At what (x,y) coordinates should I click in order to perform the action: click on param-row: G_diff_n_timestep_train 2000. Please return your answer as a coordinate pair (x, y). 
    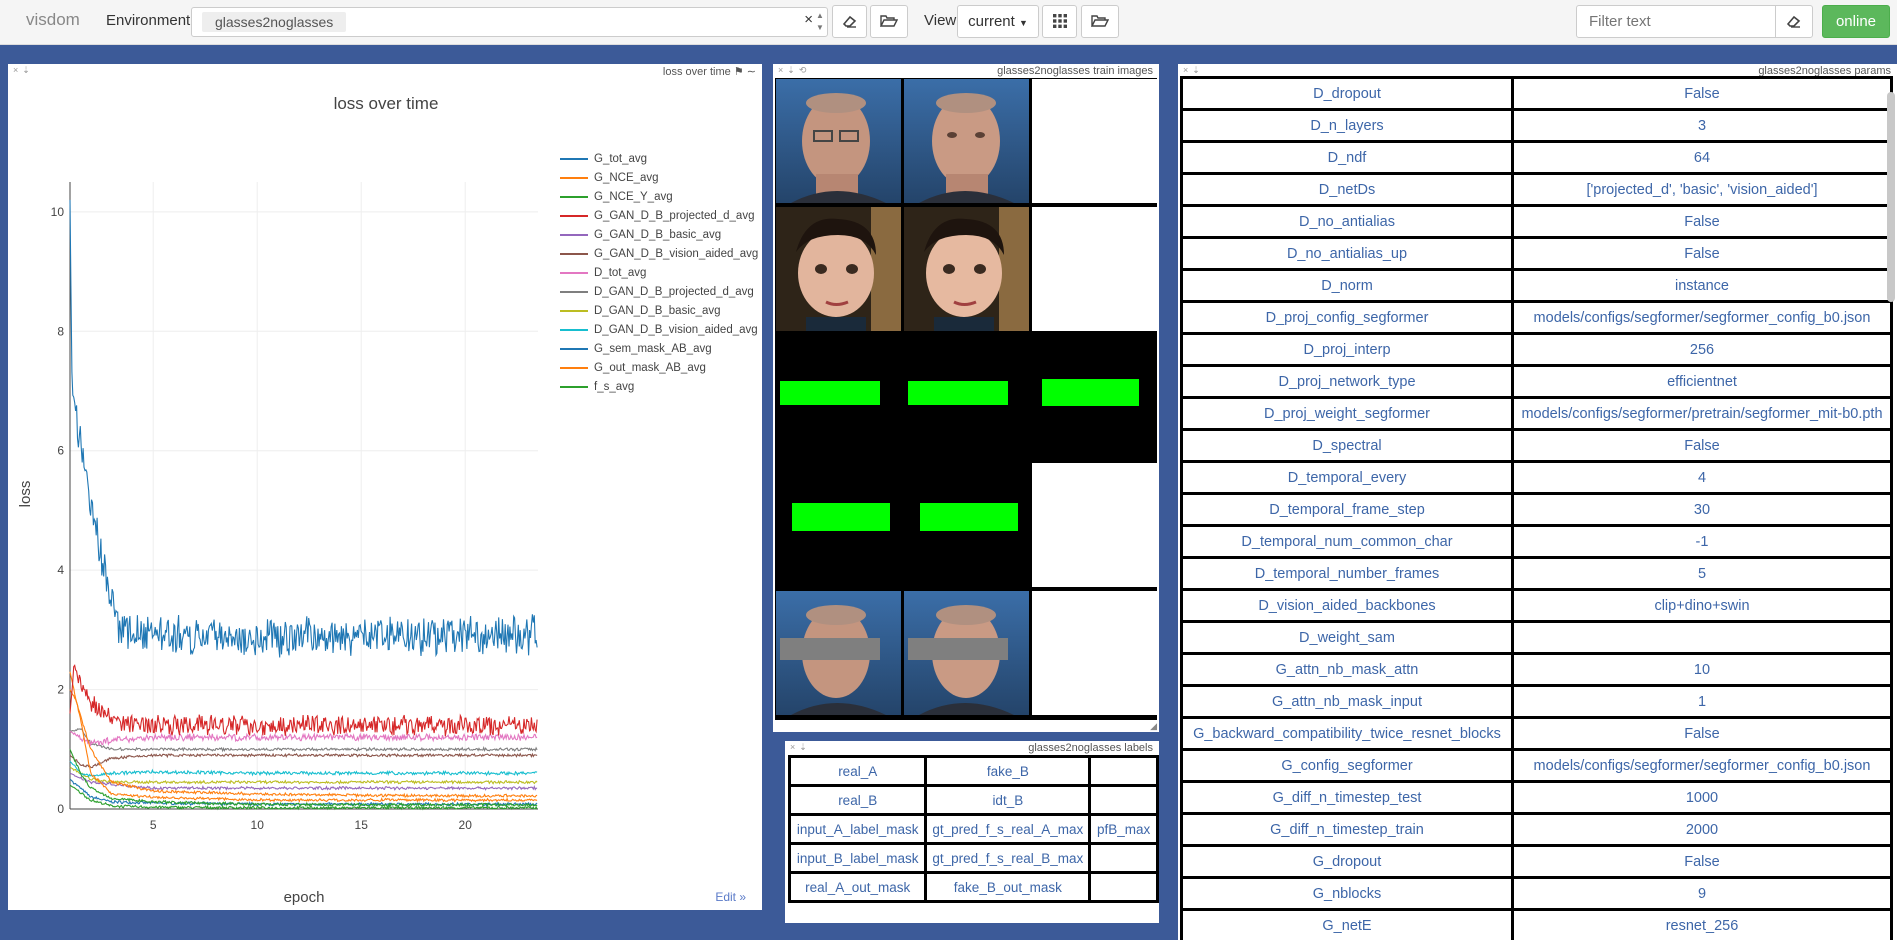
    Looking at the image, I should click on (1536, 829).